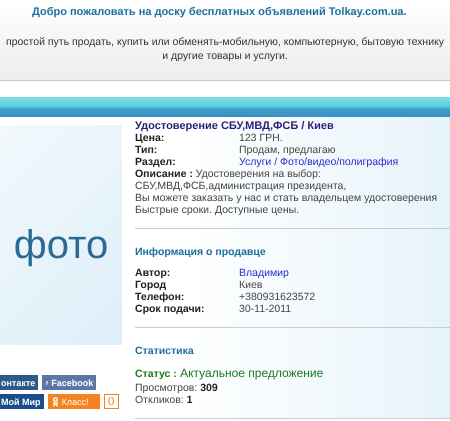 Image resolution: width=450 pixels, height=421 pixels. I want to click on field-value: Киев, so click(250, 285).